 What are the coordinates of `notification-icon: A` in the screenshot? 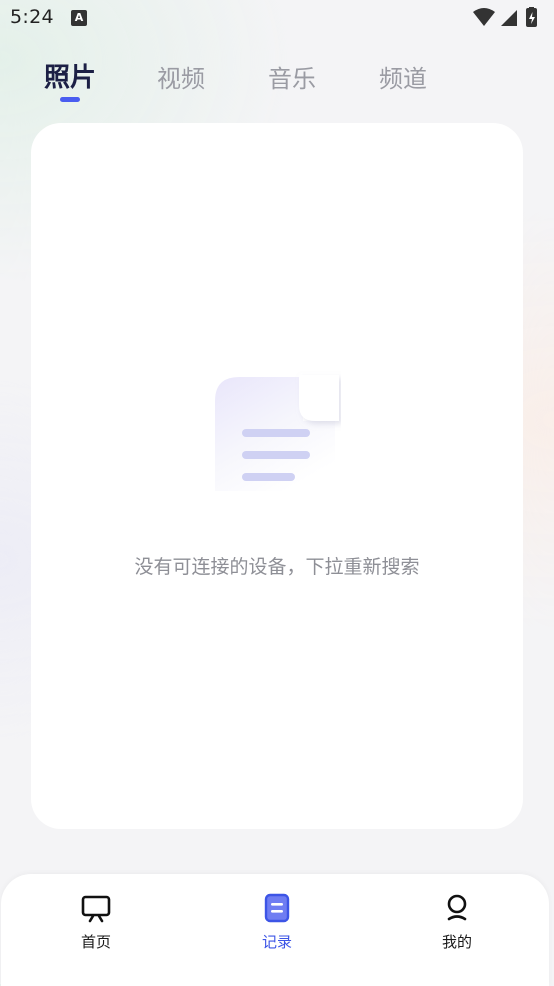 It's located at (79, 18).